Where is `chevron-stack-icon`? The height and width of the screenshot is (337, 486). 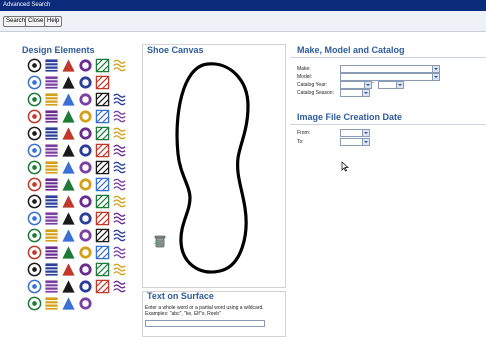 chevron-stack-icon is located at coordinates (51, 303).